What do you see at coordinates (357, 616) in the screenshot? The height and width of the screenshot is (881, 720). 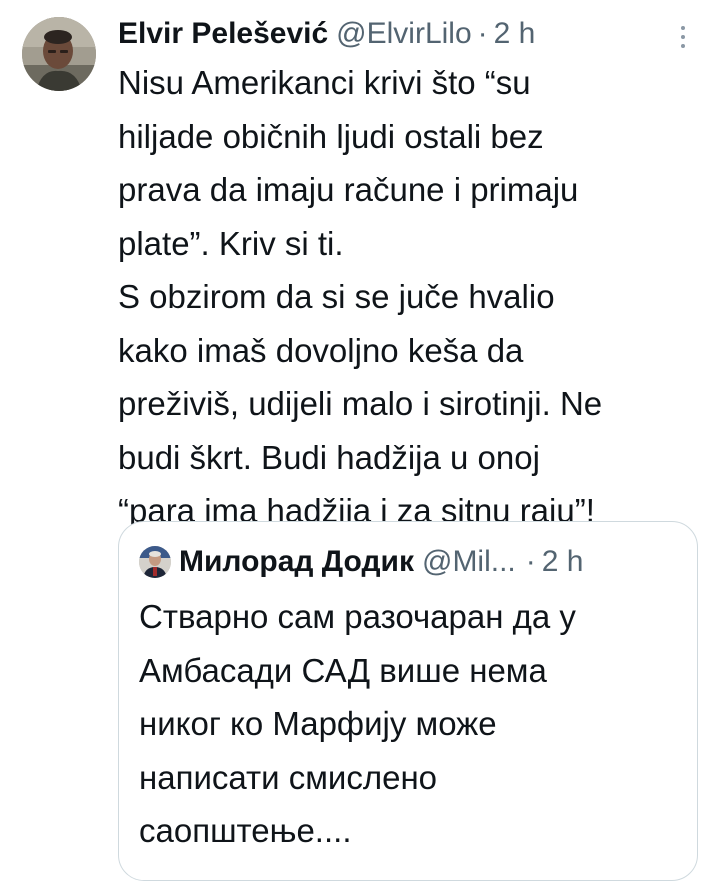 I see `quoted-text-line: Стварно сам разочаран да у` at bounding box center [357, 616].